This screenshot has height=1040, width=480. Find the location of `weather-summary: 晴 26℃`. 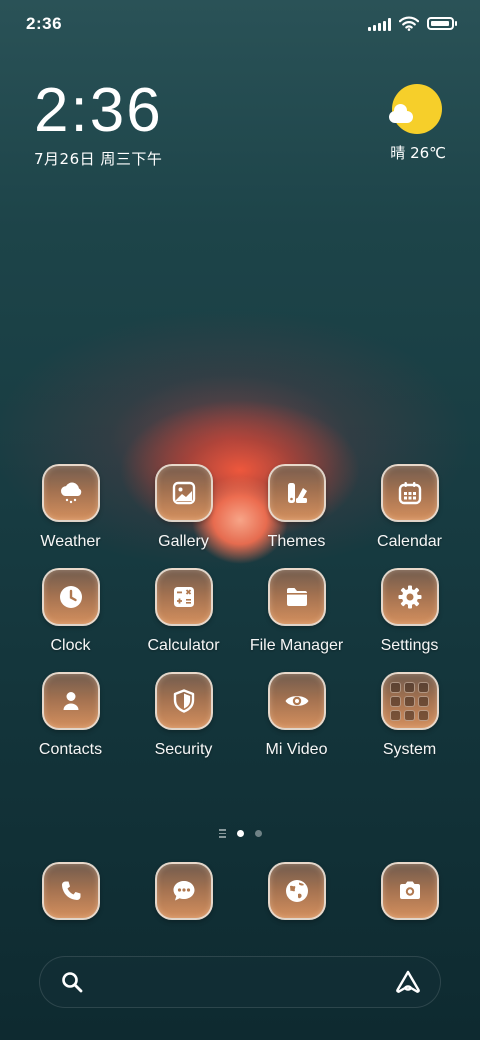

weather-summary: 晴 26℃ is located at coordinates (418, 153).